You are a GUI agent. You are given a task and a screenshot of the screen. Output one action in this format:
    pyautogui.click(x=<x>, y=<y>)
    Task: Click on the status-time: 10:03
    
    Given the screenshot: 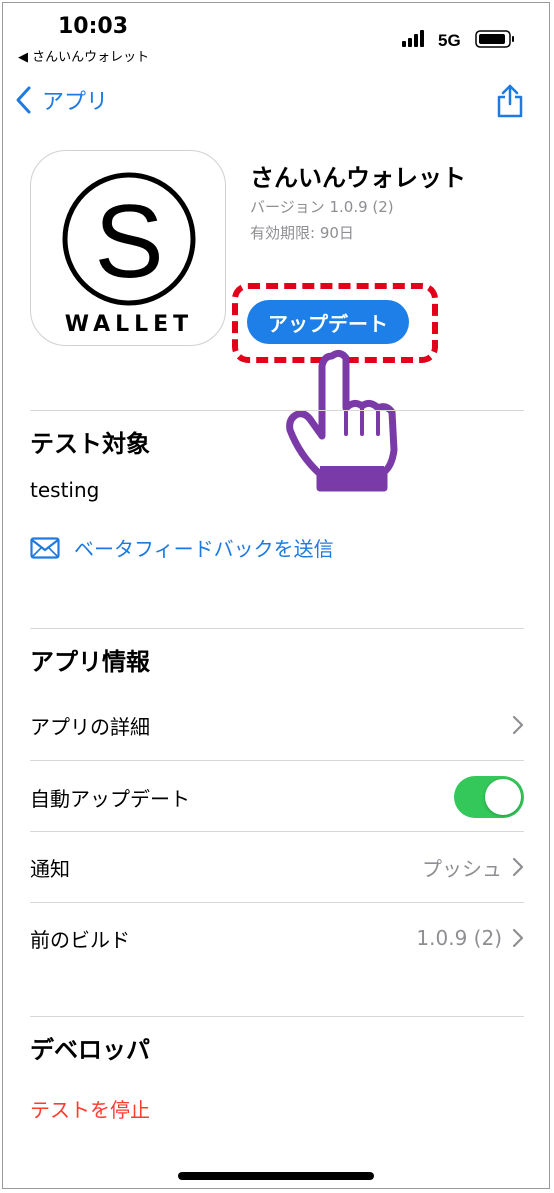 What is the action you would take?
    pyautogui.click(x=93, y=26)
    